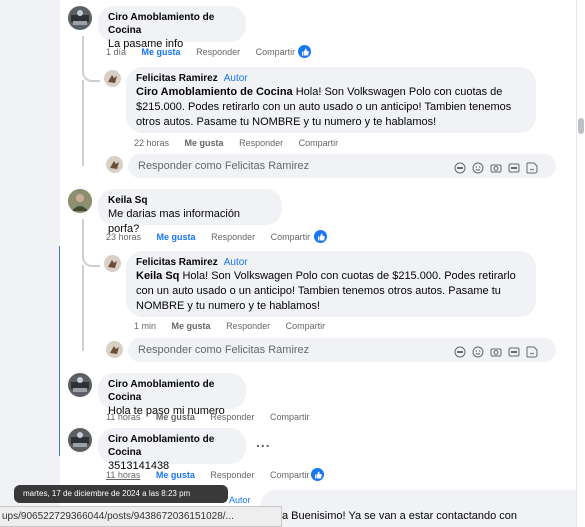 The height and width of the screenshot is (527, 585). I want to click on comment-actions: 22 horas Me gusta Responder Compartir, so click(242, 143).